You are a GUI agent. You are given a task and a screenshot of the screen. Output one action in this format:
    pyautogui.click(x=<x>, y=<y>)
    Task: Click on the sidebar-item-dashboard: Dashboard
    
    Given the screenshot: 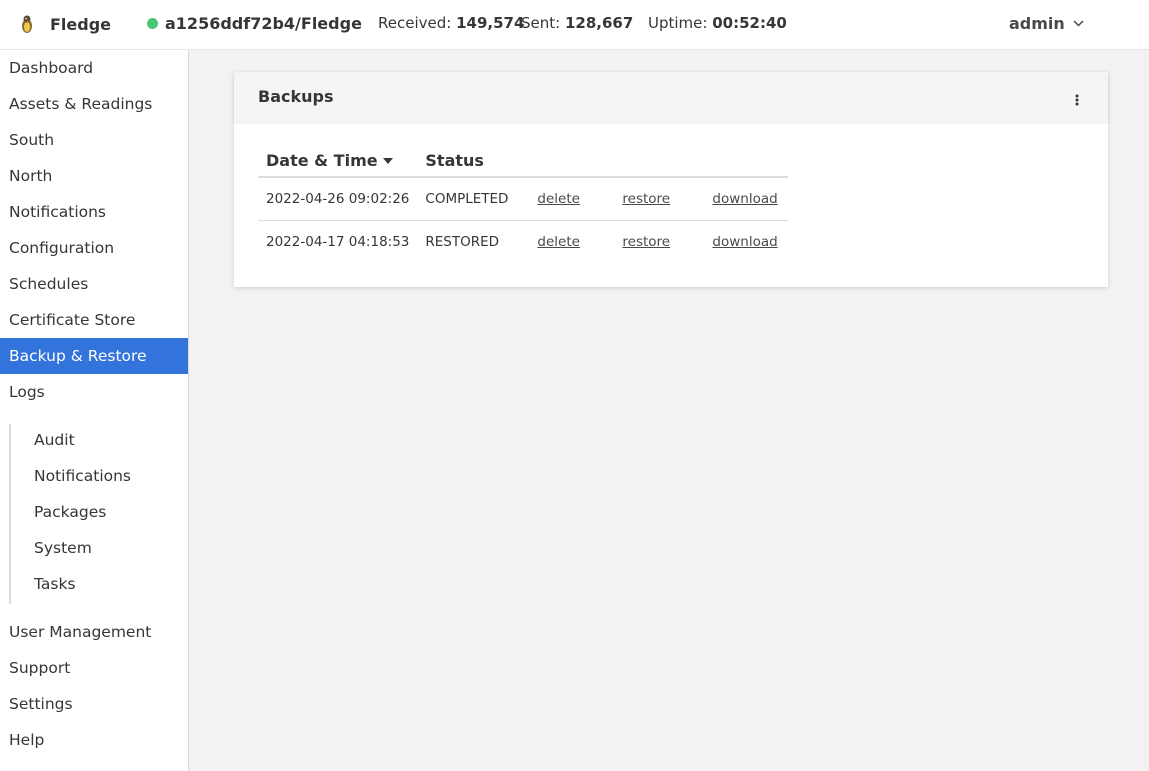 What is the action you would take?
    pyautogui.click(x=94, y=68)
    